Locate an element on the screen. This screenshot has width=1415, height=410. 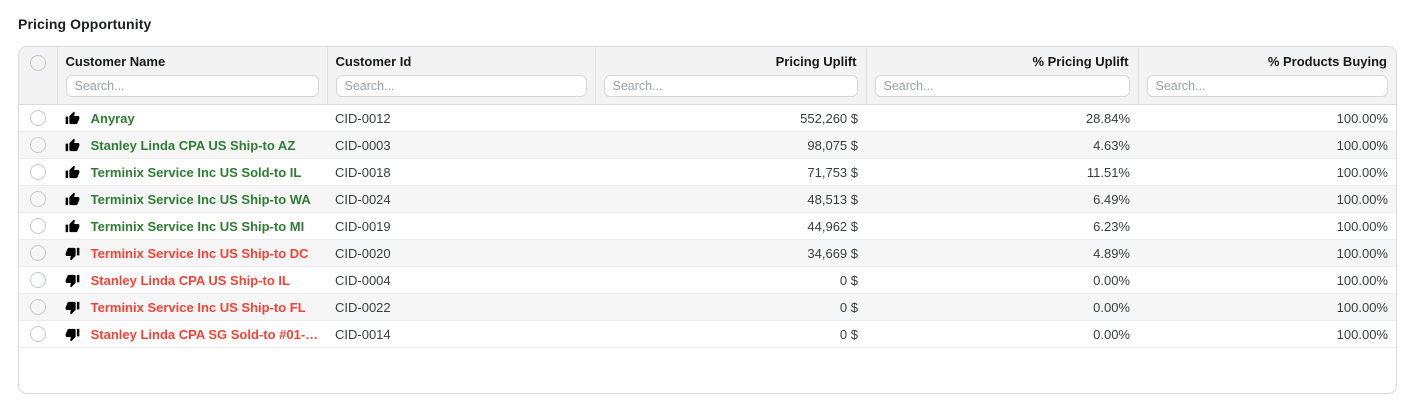
column-label-customer-name: Customer Name is located at coordinates (192, 61).